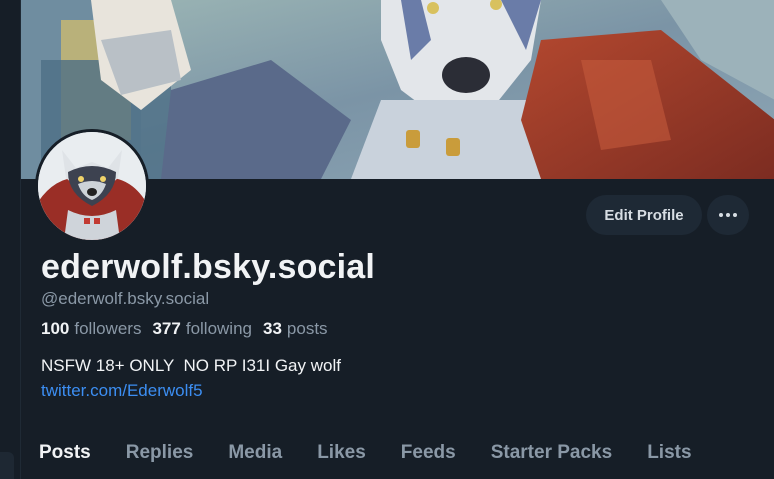  I want to click on tab-starter-packs: Starter Packs, so click(551, 454).